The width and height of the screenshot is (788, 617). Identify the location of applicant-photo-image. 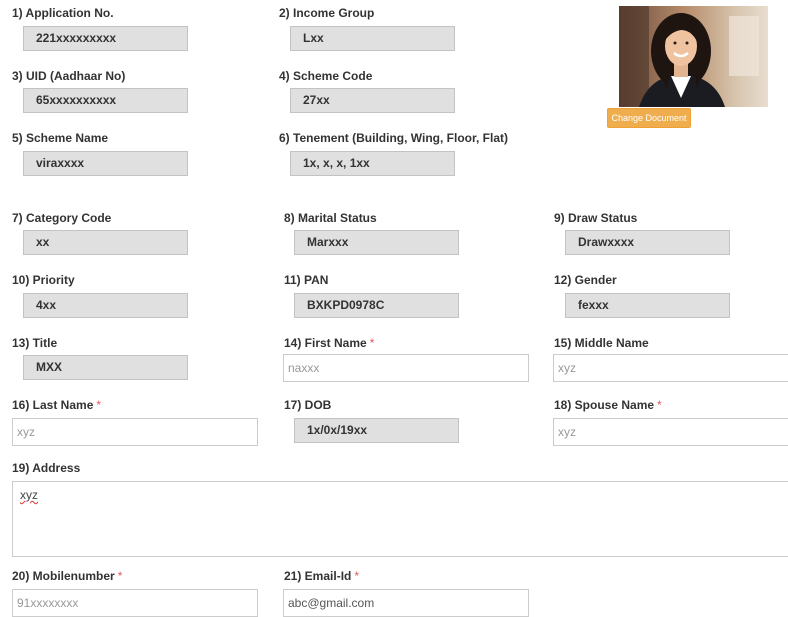
(693, 56).